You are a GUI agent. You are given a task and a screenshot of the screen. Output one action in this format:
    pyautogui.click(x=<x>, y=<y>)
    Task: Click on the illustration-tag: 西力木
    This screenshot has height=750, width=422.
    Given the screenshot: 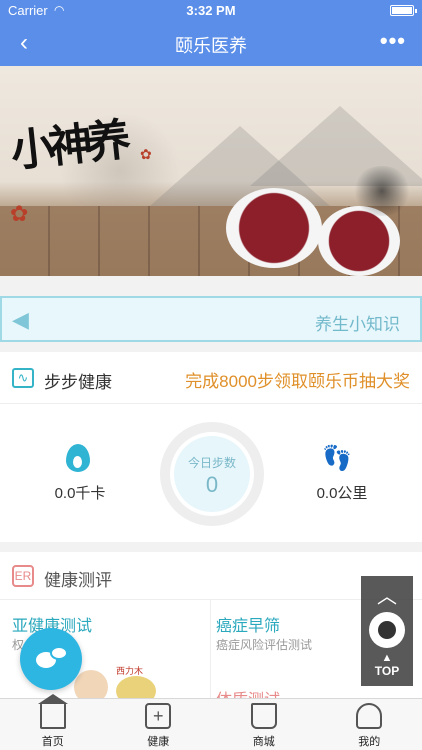 What is the action you would take?
    pyautogui.click(x=130, y=671)
    